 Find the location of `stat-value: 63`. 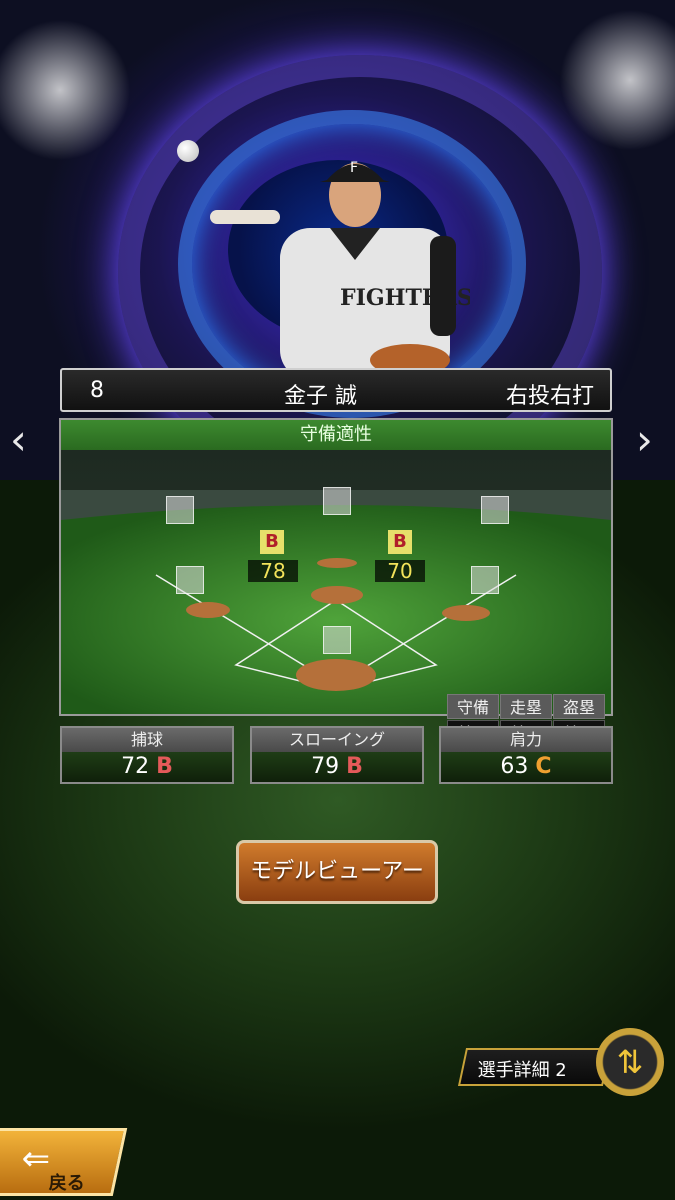

stat-value: 63 is located at coordinates (514, 766).